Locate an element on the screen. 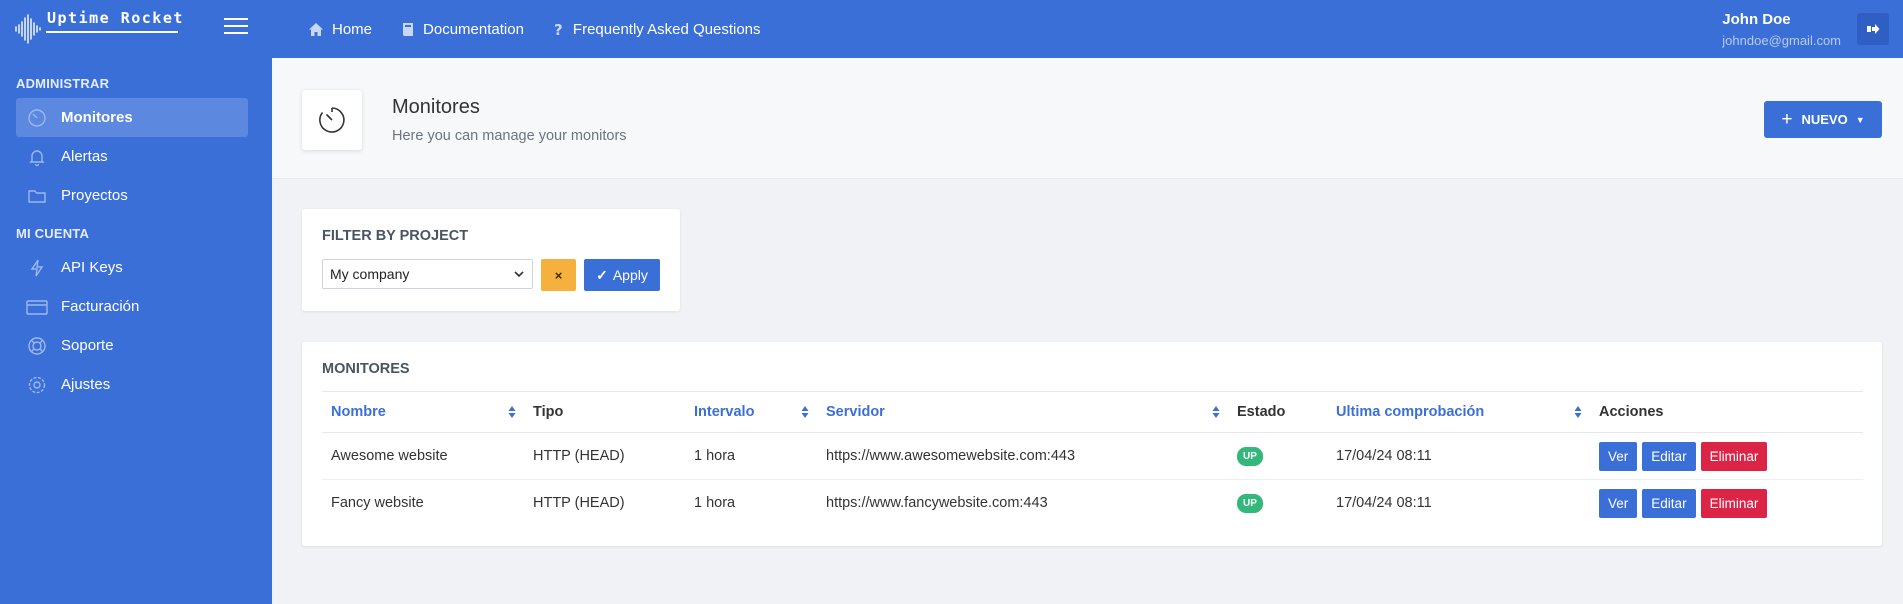 The image size is (1903, 604). header-icon-box is located at coordinates (332, 120).